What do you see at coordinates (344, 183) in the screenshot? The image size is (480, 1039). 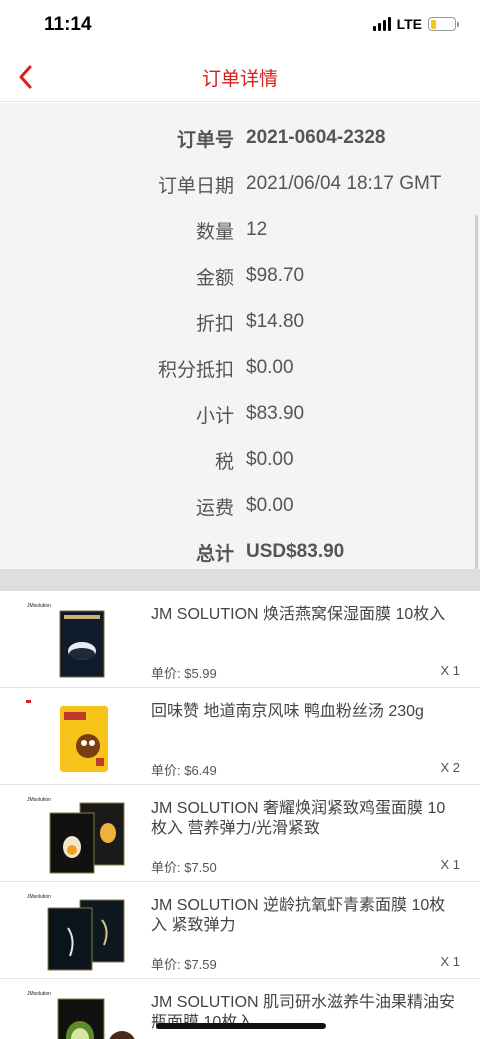 I see `row-value: 2021/06/04 18:17 GMT` at bounding box center [344, 183].